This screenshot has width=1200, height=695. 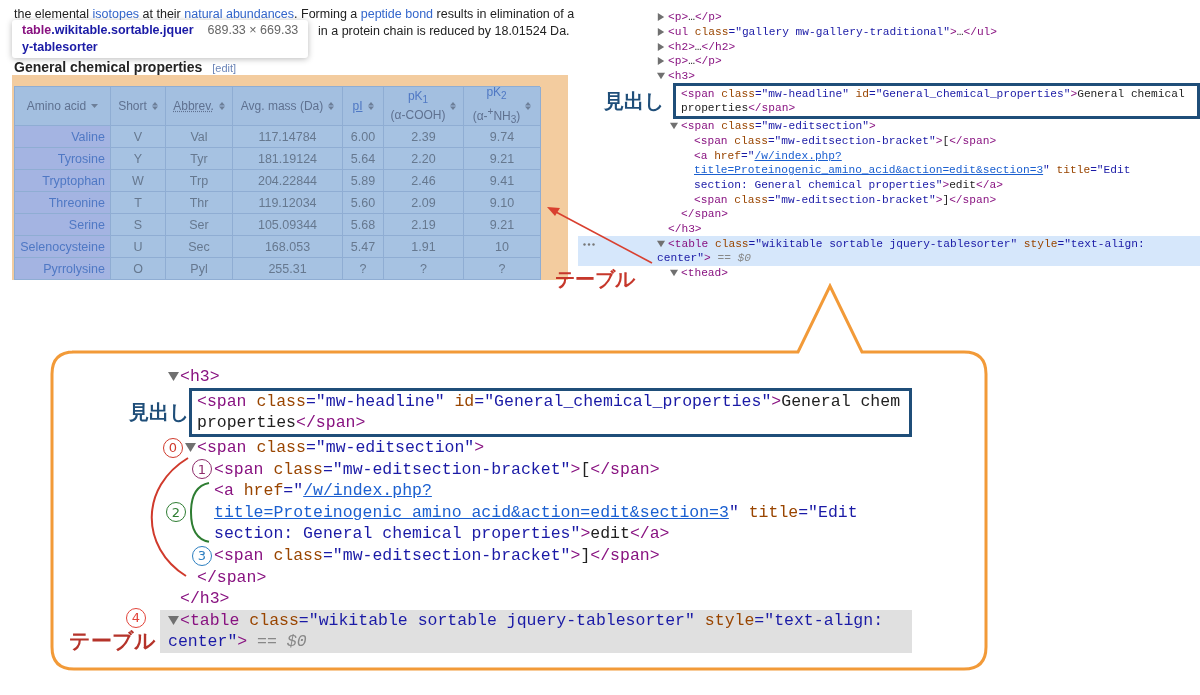 What do you see at coordinates (199, 247) in the screenshot?
I see `table-cell: Sec` at bounding box center [199, 247].